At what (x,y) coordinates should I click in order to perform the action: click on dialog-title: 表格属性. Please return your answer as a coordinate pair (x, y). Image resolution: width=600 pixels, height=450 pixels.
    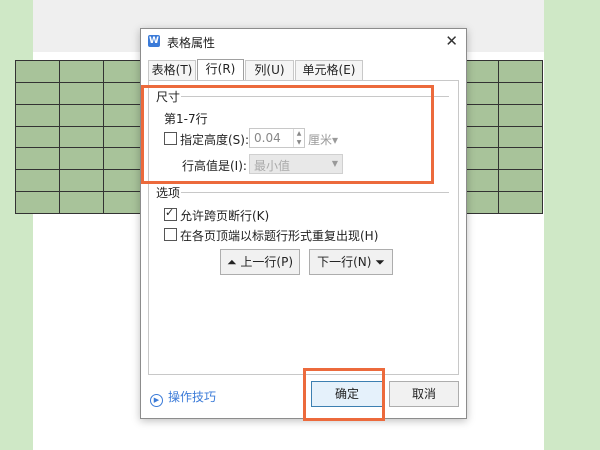
    Looking at the image, I should click on (191, 43).